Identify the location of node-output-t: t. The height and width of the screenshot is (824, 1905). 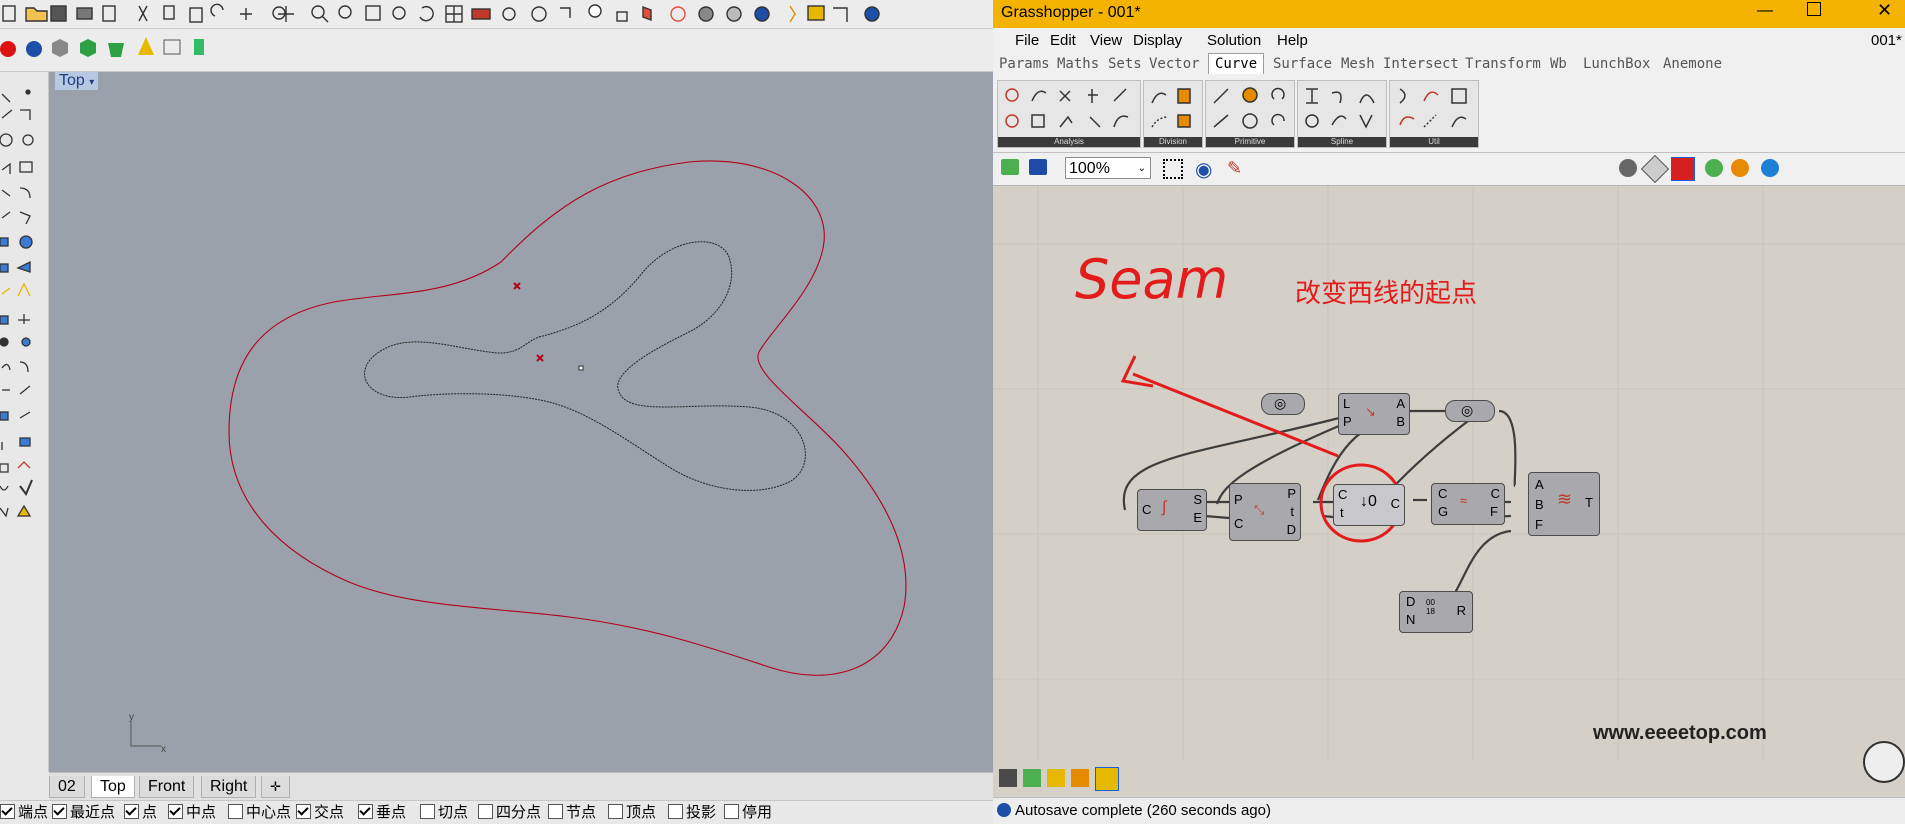
(1292, 511).